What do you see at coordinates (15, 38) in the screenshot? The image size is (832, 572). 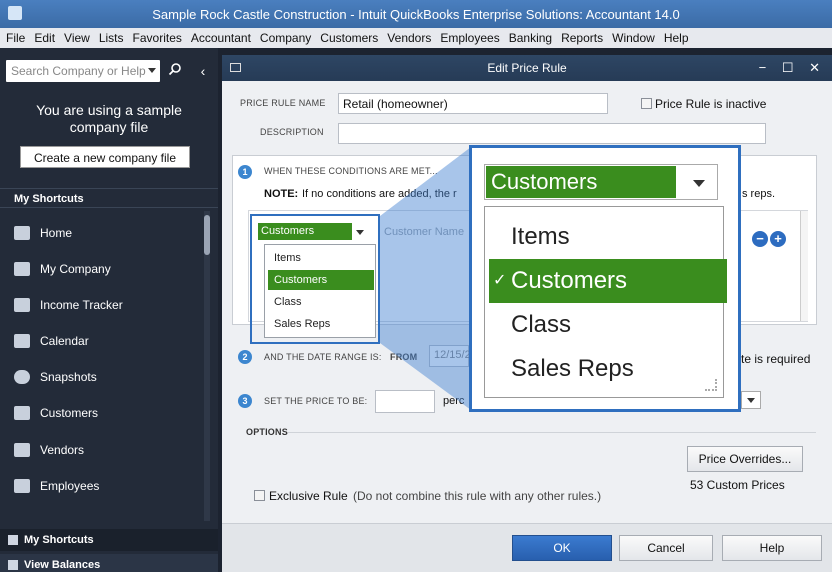 I see `menu-file: File` at bounding box center [15, 38].